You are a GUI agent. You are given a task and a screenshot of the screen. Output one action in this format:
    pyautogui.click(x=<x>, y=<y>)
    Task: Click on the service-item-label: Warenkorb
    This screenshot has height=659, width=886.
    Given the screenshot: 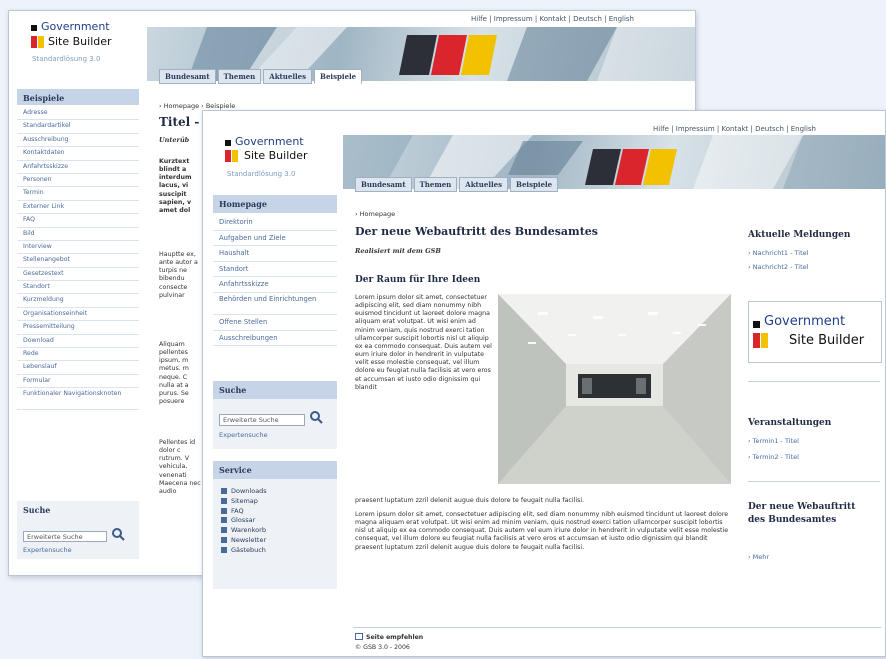 What is the action you would take?
    pyautogui.click(x=248, y=530)
    